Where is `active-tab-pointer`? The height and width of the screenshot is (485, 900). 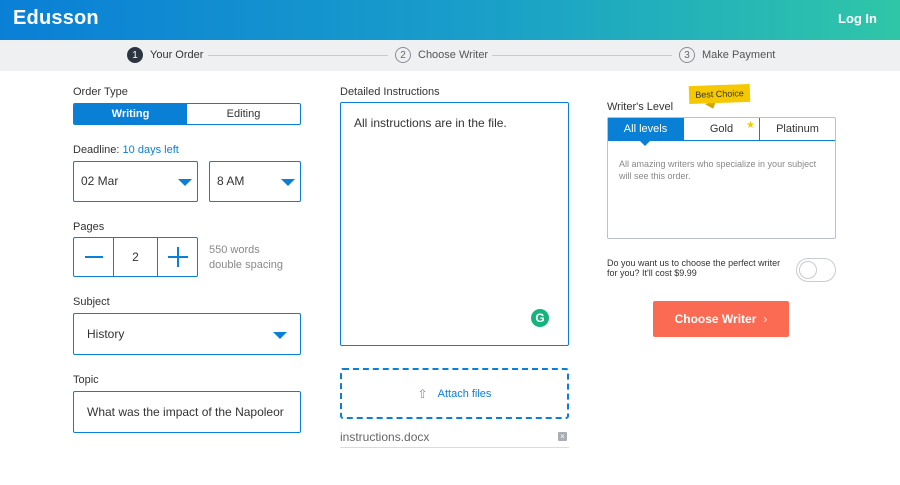 active-tab-pointer is located at coordinates (645, 143).